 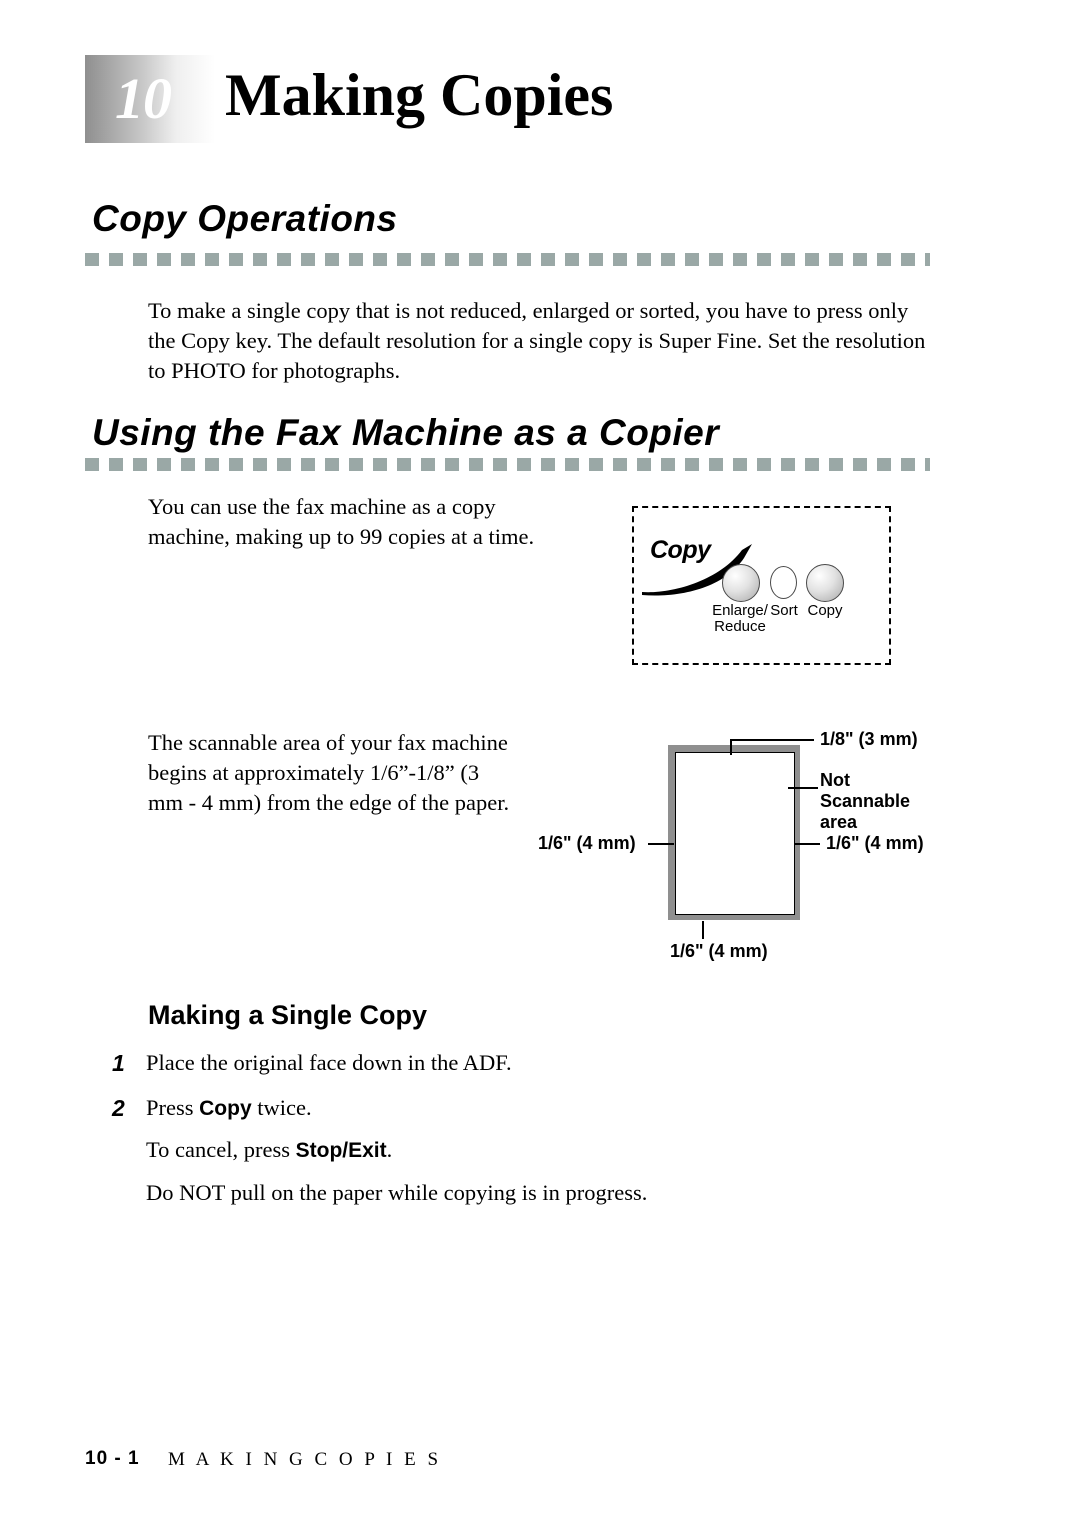 What do you see at coordinates (719, 951) in the screenshot?
I see `dim-bottom: 1/6" (4 mm)` at bounding box center [719, 951].